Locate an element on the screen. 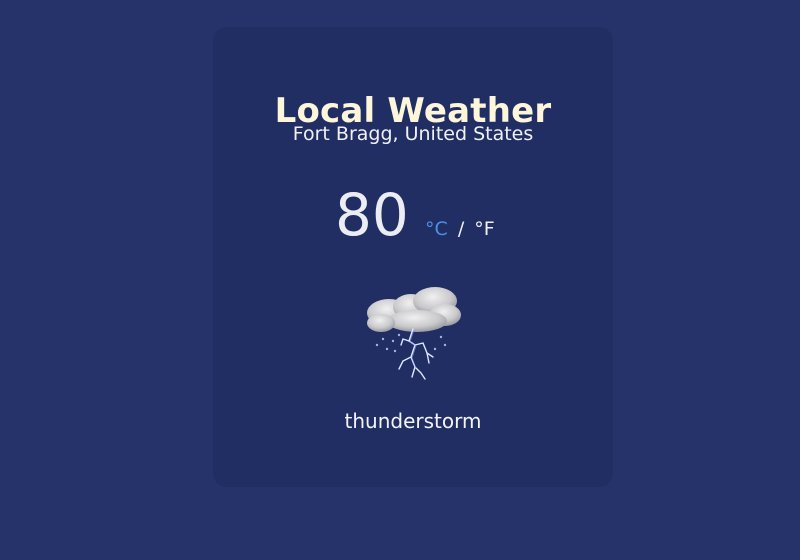 The height and width of the screenshot is (560, 800). location-label: Fort Bragg, United States is located at coordinates (413, 134).